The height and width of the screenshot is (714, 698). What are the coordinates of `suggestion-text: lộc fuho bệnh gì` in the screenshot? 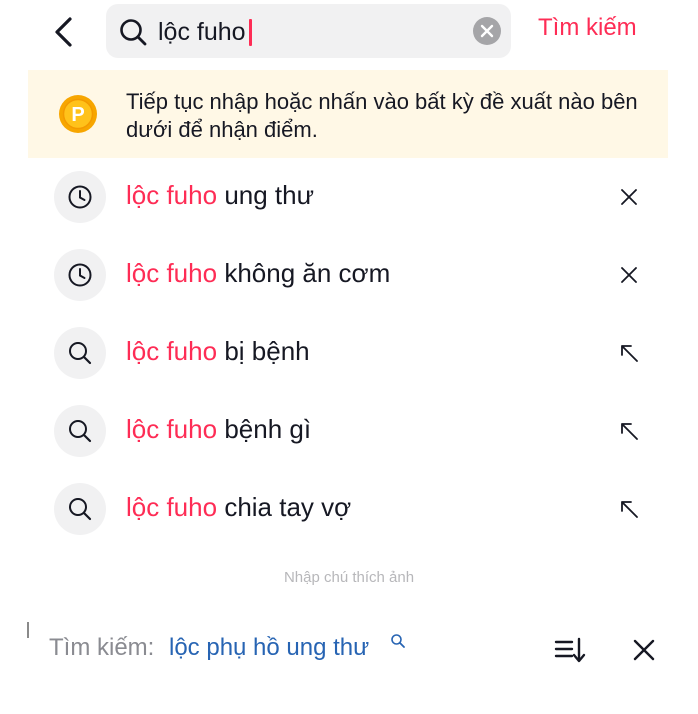 It's located at (218, 429).